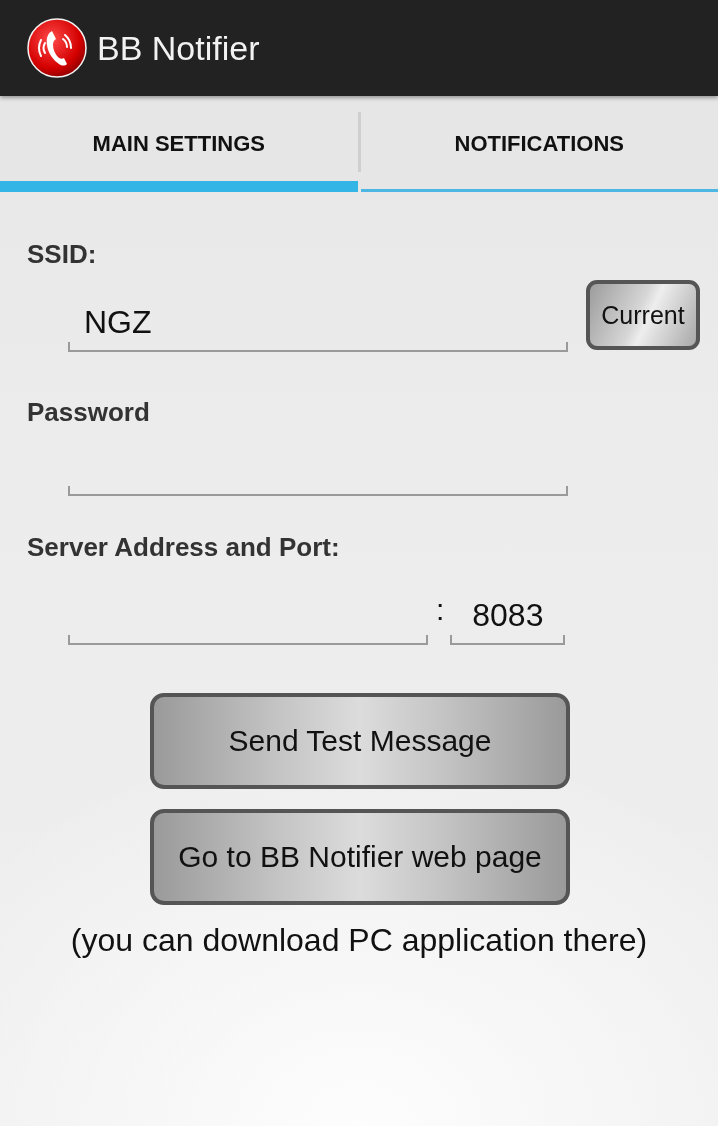  Describe the element at coordinates (360, 741) in the screenshot. I see `action-button: Send Test Message` at that location.